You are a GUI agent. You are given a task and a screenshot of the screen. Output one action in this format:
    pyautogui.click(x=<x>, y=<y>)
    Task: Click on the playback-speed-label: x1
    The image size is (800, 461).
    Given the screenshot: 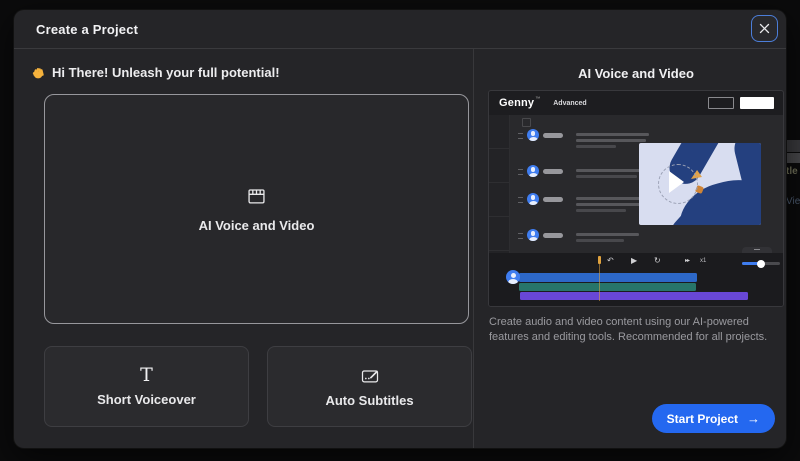 What is the action you would take?
    pyautogui.click(x=703, y=261)
    